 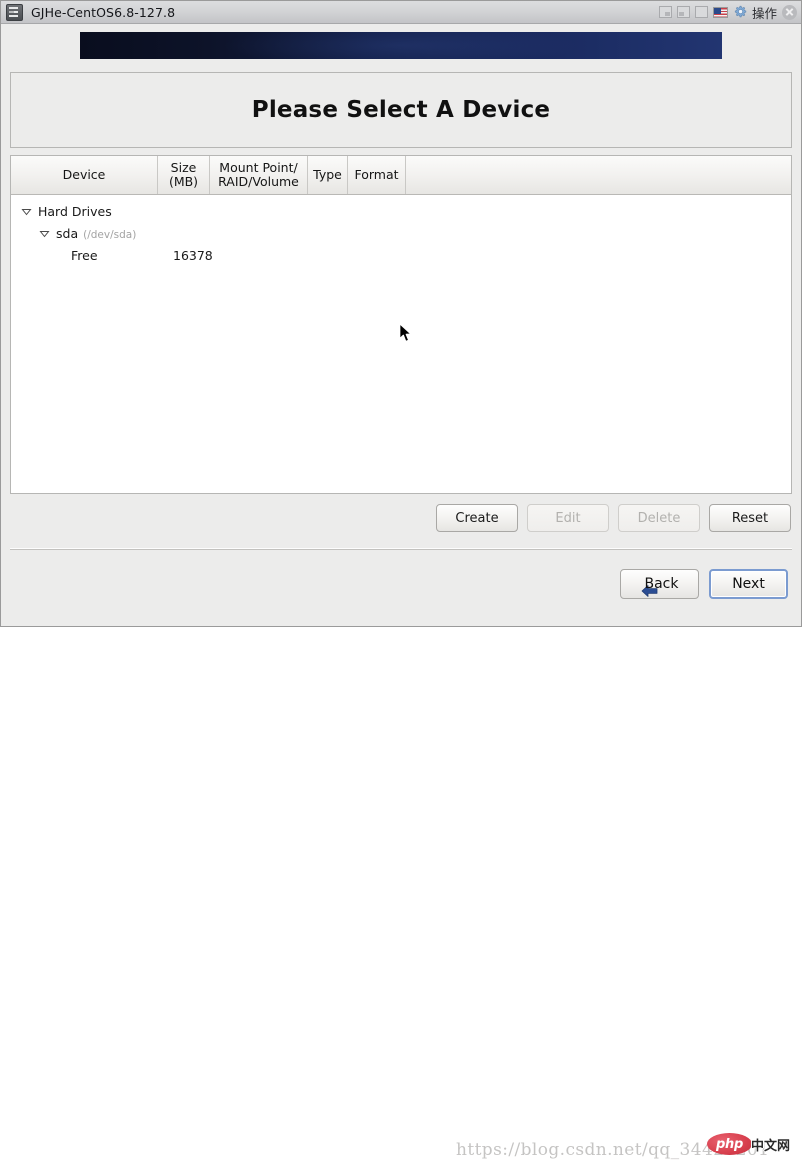 What do you see at coordinates (401, 211) in the screenshot?
I see `table-row: Hard Drives` at bounding box center [401, 211].